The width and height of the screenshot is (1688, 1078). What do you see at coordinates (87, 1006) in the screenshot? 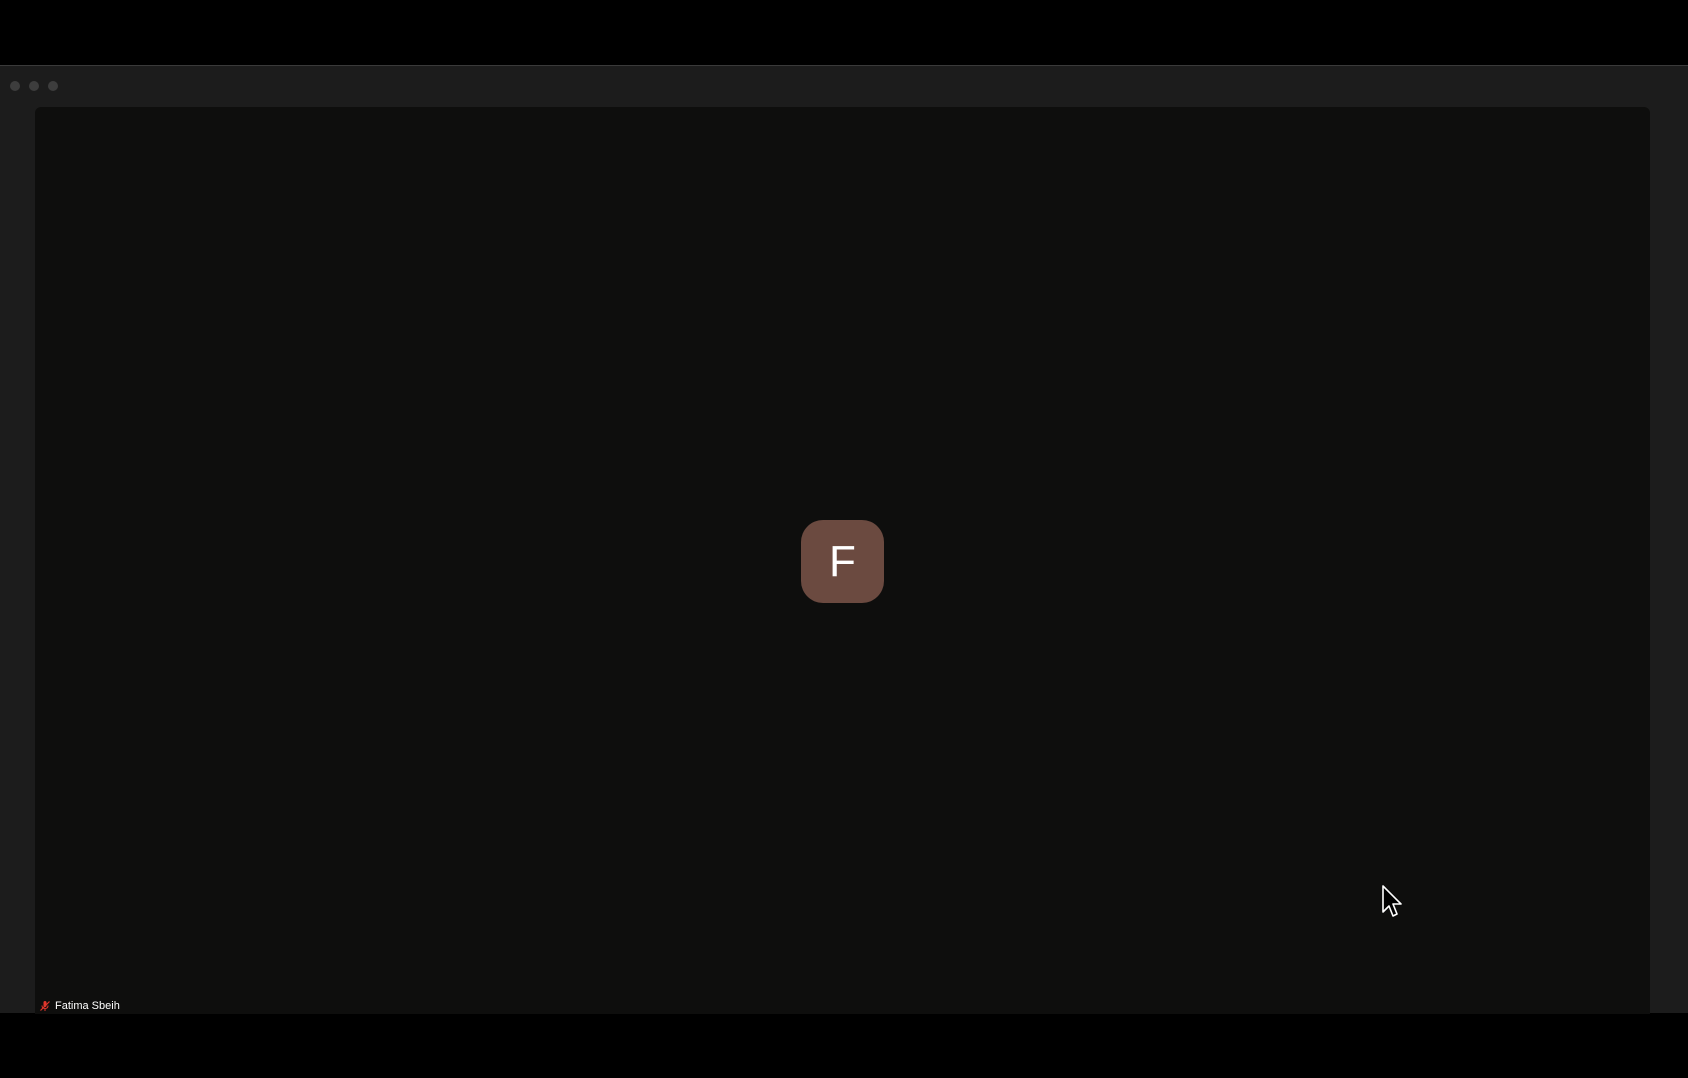
I see `participant-name: Fatima Sbeih` at bounding box center [87, 1006].